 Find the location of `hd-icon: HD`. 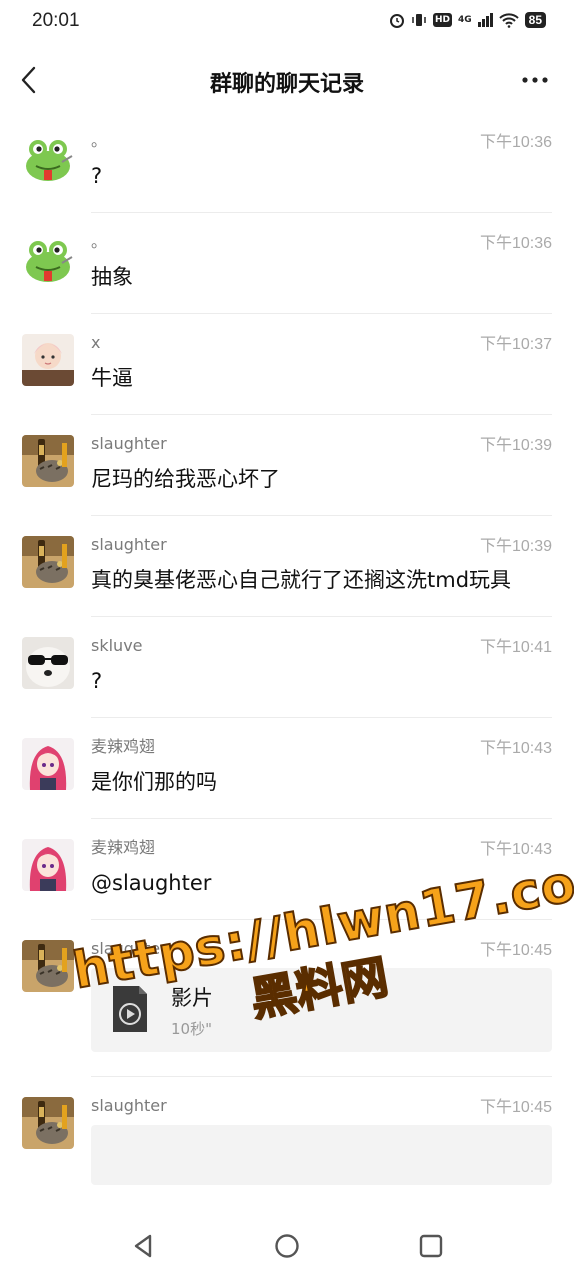

hd-icon: HD is located at coordinates (442, 20).